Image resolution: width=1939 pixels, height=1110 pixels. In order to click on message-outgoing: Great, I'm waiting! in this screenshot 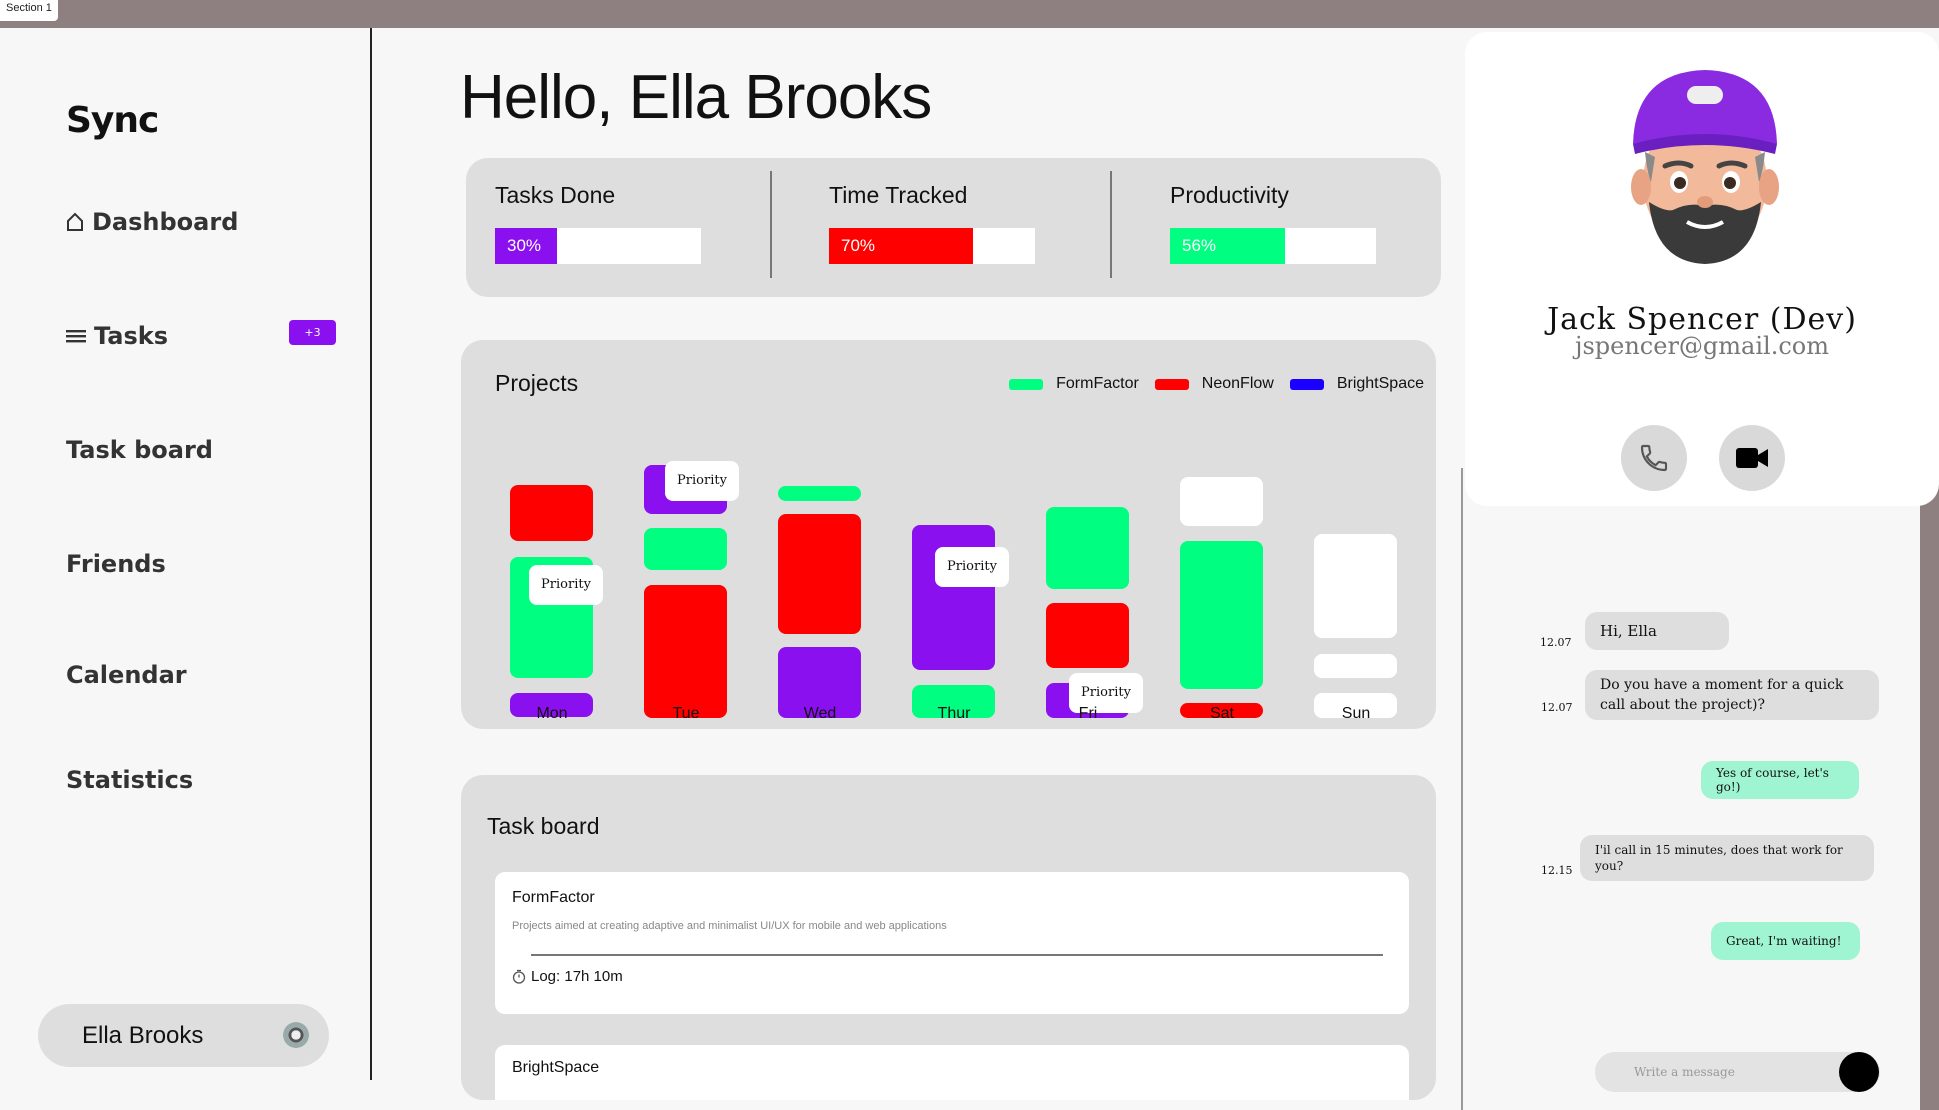, I will do `click(1785, 941)`.